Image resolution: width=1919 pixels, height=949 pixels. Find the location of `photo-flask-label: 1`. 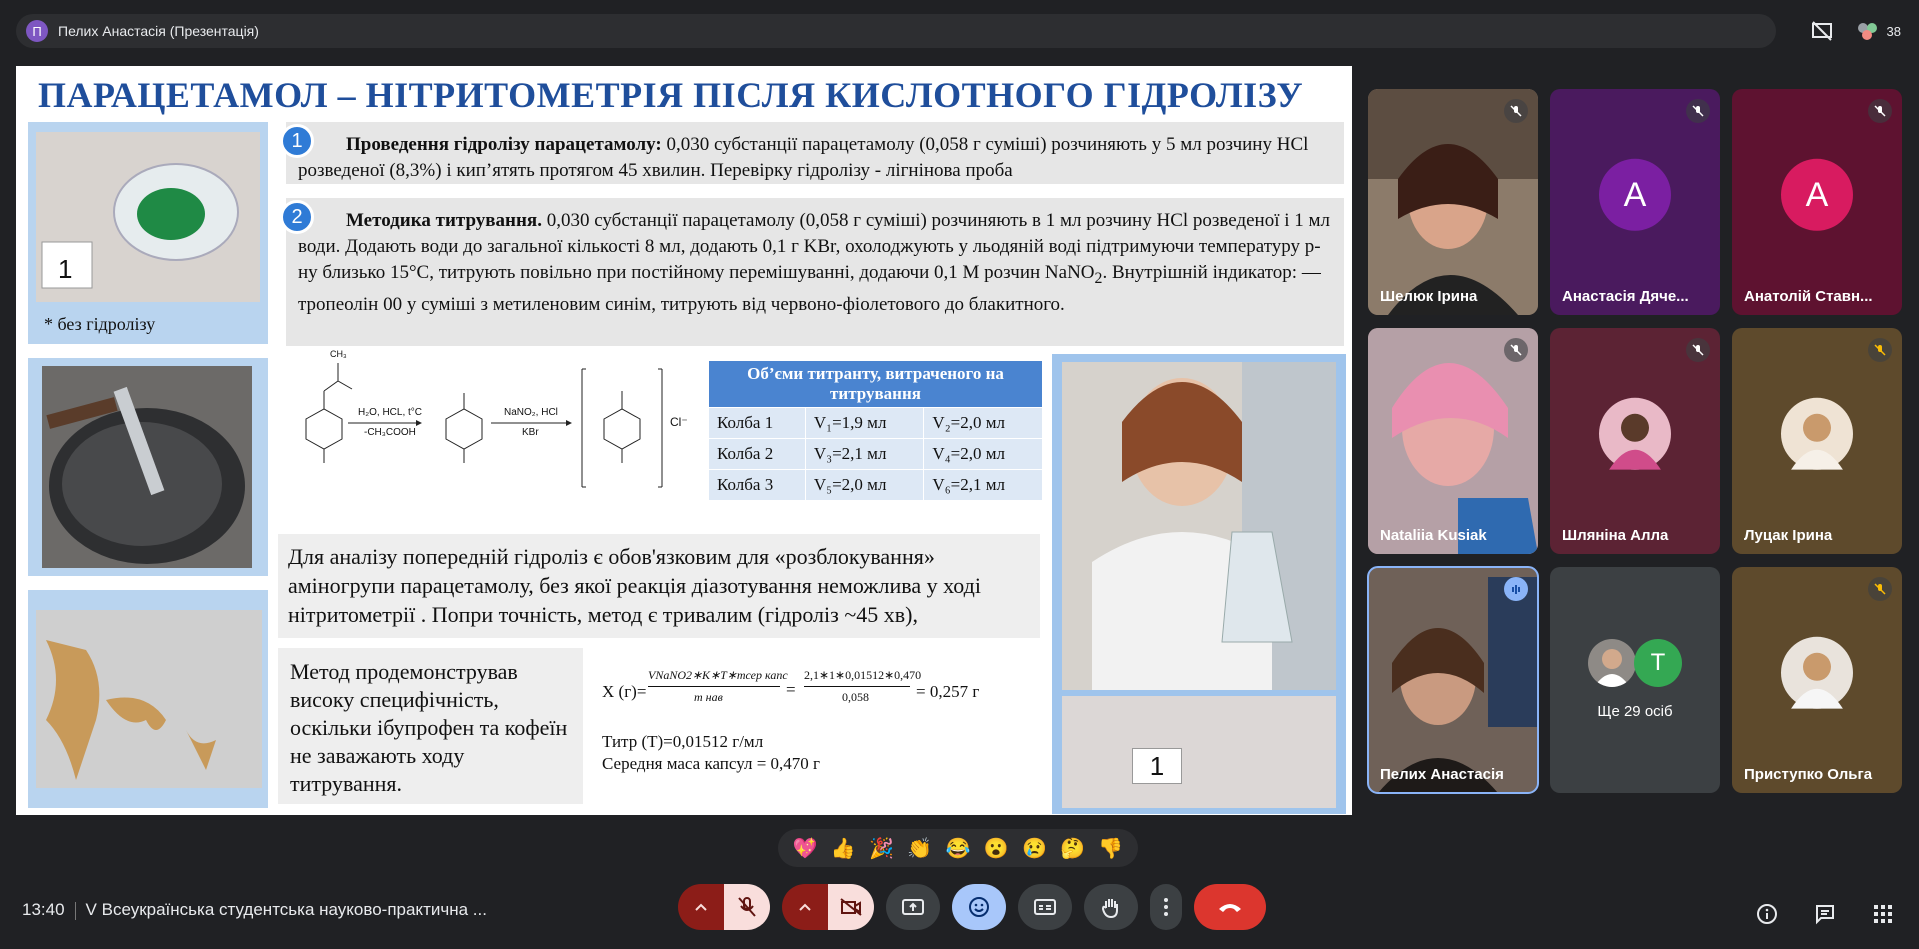

photo-flask-label: 1 is located at coordinates (1199, 752).